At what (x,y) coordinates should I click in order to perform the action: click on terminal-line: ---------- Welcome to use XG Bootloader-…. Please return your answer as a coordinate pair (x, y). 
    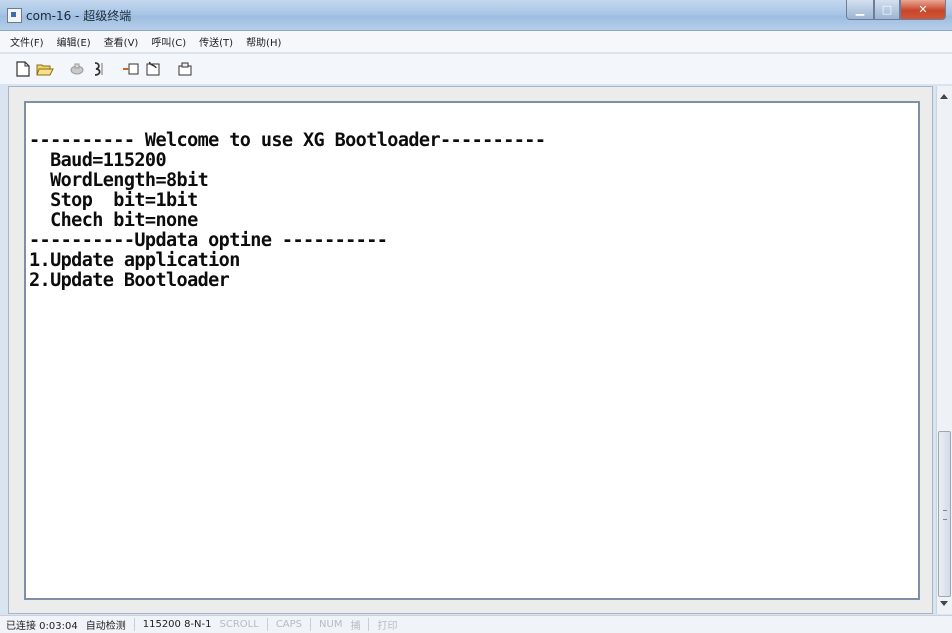
    Looking at the image, I should click on (287, 140).